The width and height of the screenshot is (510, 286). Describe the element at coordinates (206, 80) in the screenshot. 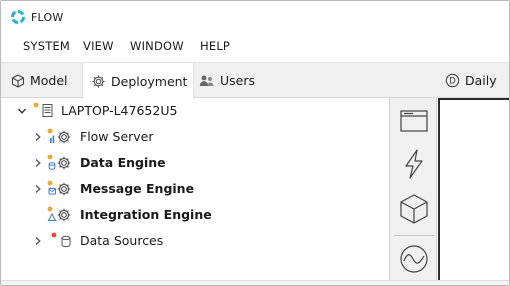

I see `users-icon` at that location.